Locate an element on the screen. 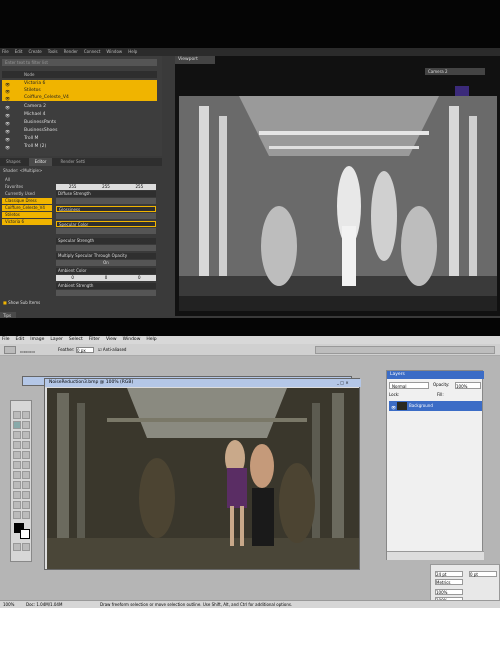 This screenshot has width=500, height=650. eraser-tool-icon is located at coordinates (17, 465).